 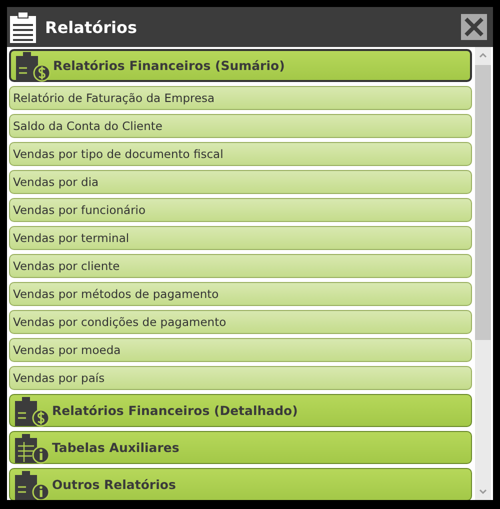 What do you see at coordinates (240, 447) in the screenshot?
I see `group-header: Tabelas Auxiliares` at bounding box center [240, 447].